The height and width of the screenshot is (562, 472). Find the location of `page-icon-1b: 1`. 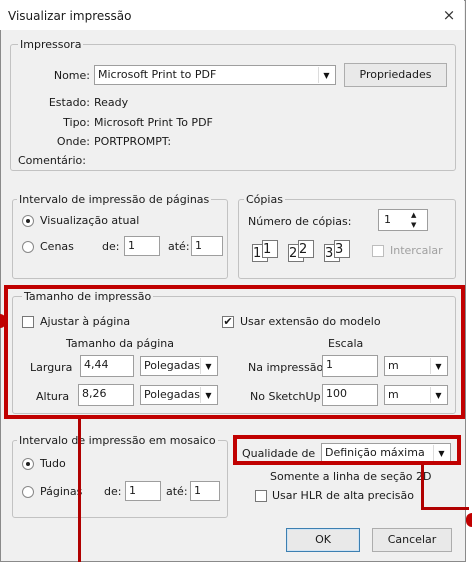

page-icon-1b: 1 is located at coordinates (270, 249).